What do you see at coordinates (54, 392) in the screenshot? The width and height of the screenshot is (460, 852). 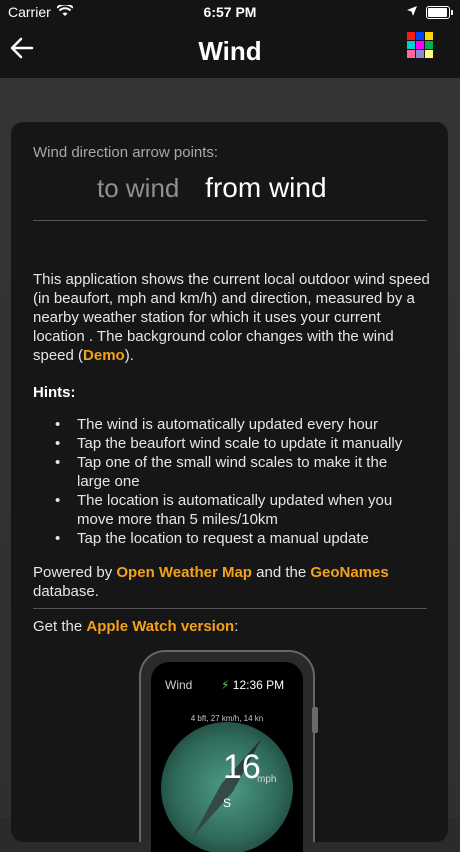 I see `hints-heading: Hints:` at bounding box center [54, 392].